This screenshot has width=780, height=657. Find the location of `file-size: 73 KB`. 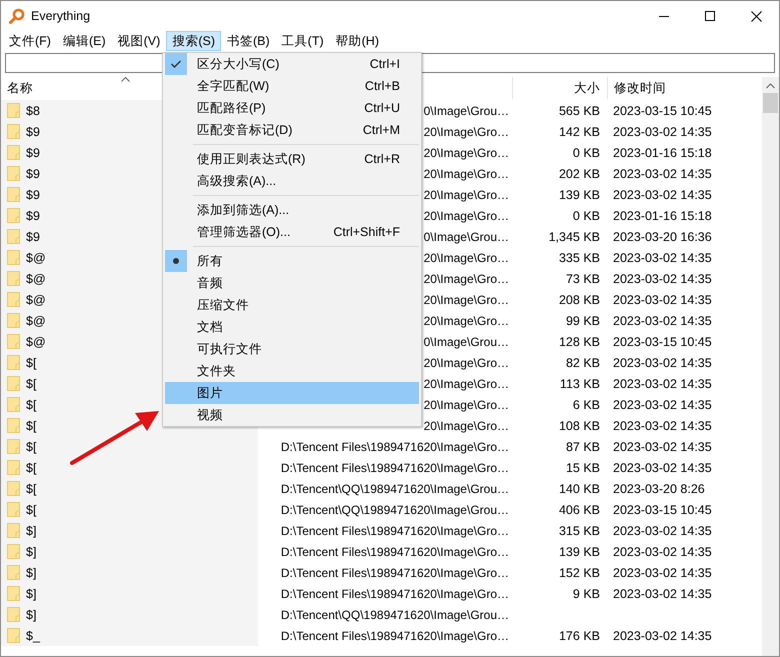

file-size: 73 KB is located at coordinates (583, 279).